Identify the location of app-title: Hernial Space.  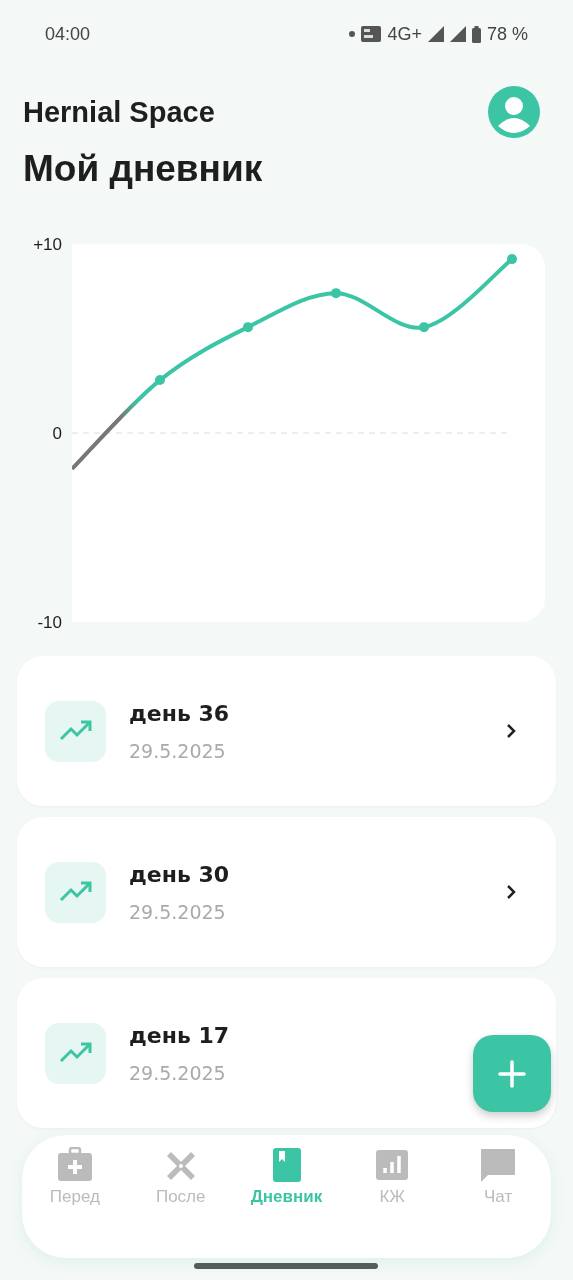
(119, 112).